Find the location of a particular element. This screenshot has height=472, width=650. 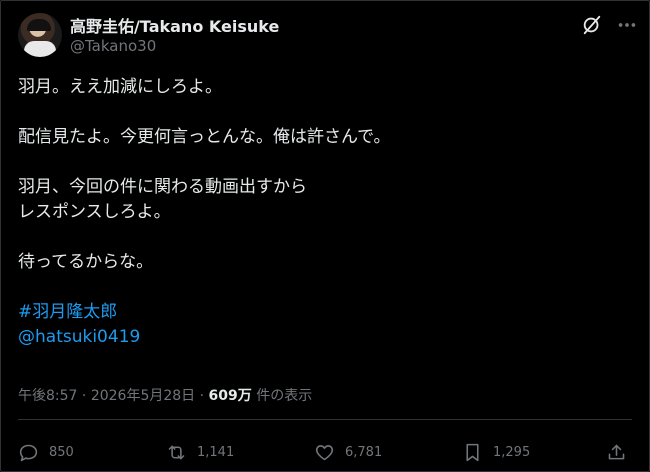

hashtag-link: #羽月隆太郎 is located at coordinates (67, 312).